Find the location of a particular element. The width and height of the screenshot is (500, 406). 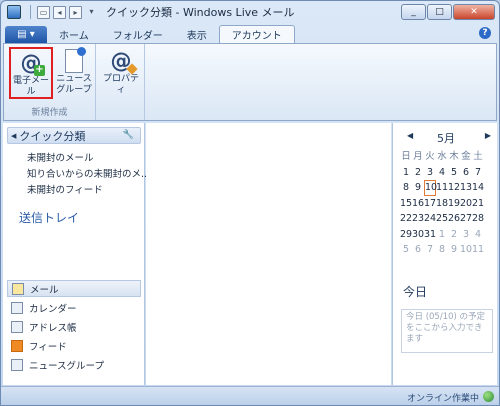

tab-view: 表示 is located at coordinates (197, 34).